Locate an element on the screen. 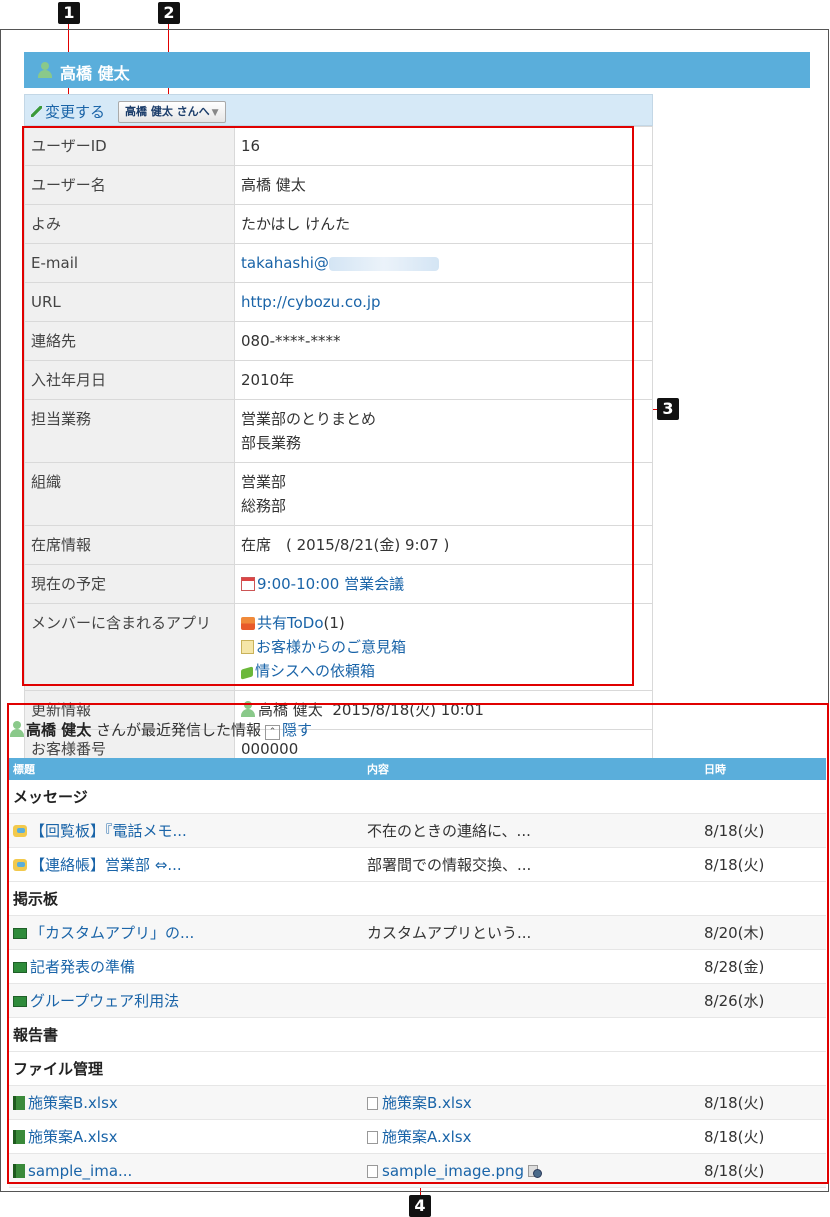  edit-link-label: 変更する is located at coordinates (75, 112).